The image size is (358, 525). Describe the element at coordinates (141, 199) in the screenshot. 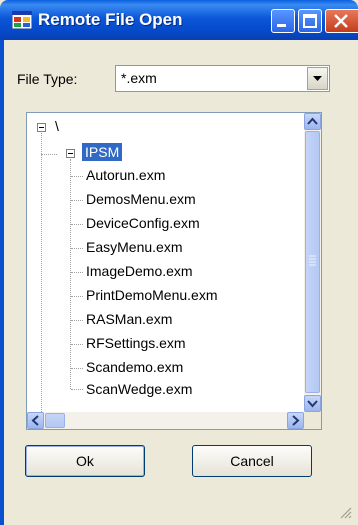

I see `tree-file-item: DemosMenu.exm` at that location.